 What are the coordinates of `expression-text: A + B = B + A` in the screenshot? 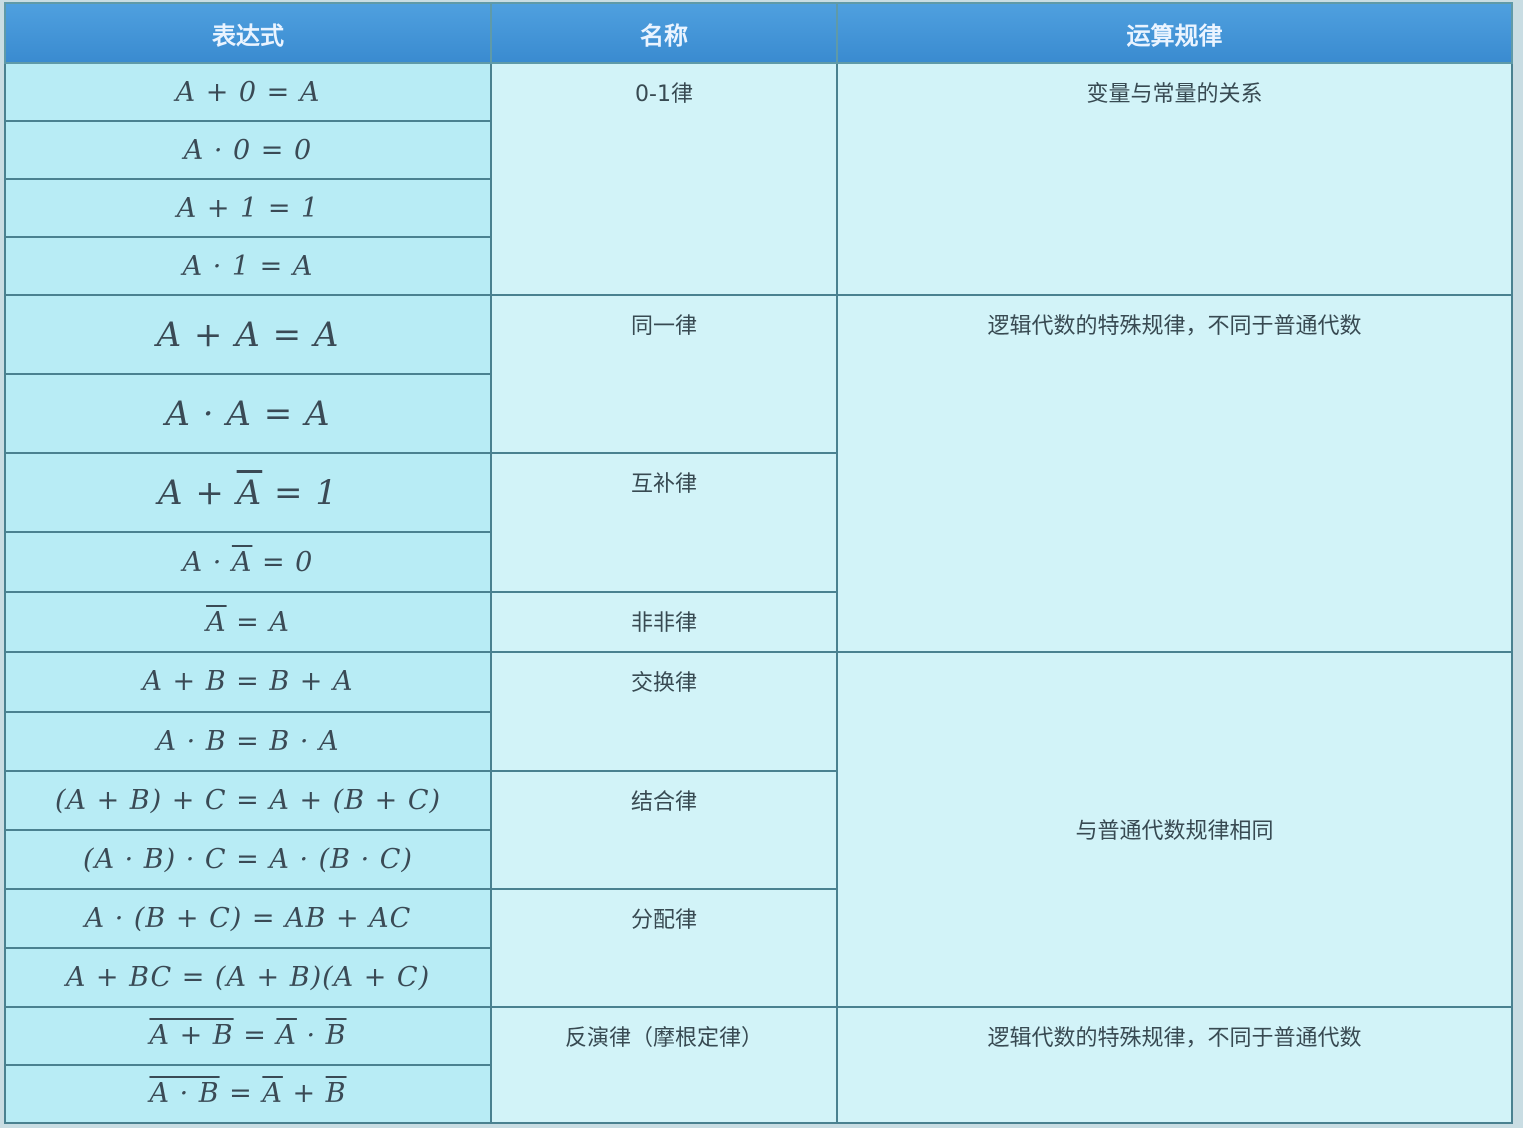 It's located at (248, 682).